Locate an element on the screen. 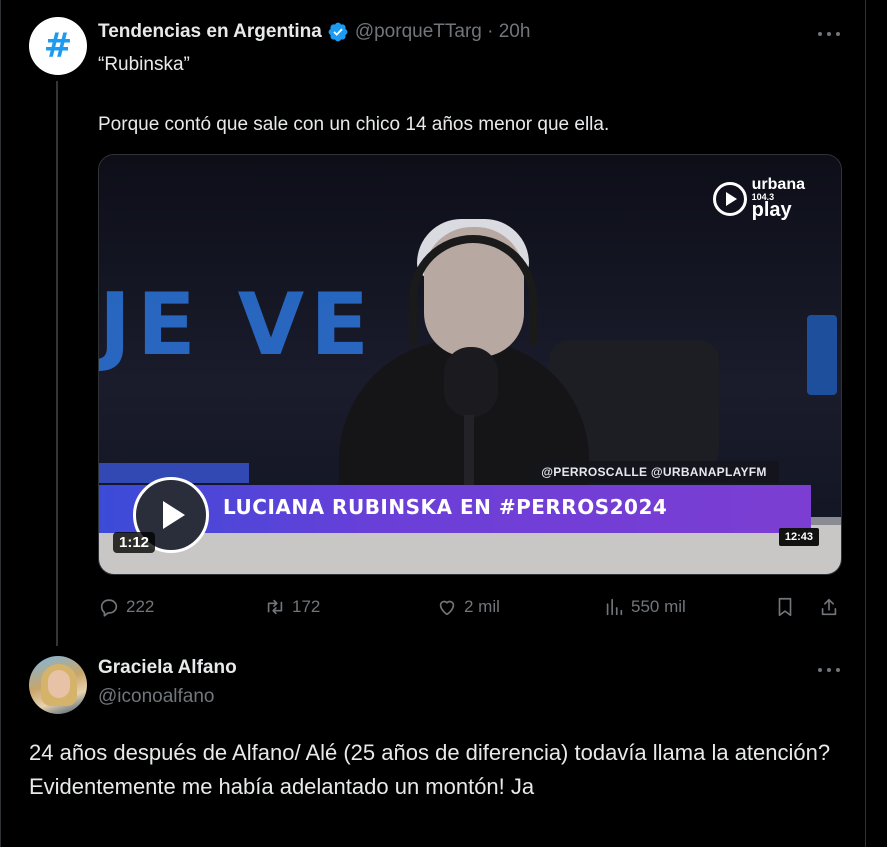  share-button is located at coordinates (829, 607).